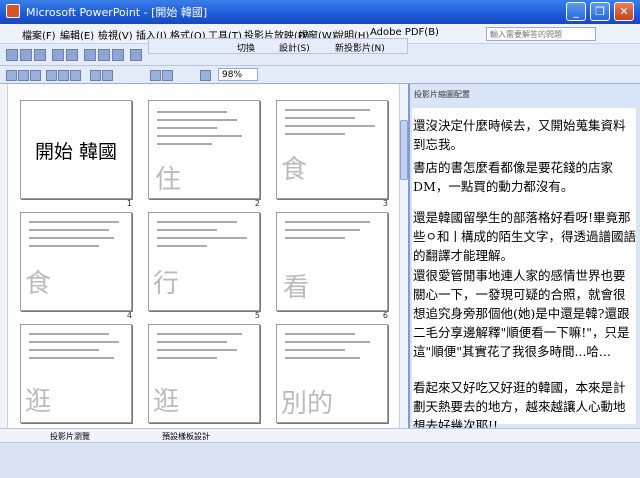 Image resolution: width=640 pixels, height=478 pixels. Describe the element at coordinates (513, 177) in the screenshot. I see `note-paragraph: 書店的書怎麼看都像是要花錢的店家DM，一點買的動力都沒有。` at that location.